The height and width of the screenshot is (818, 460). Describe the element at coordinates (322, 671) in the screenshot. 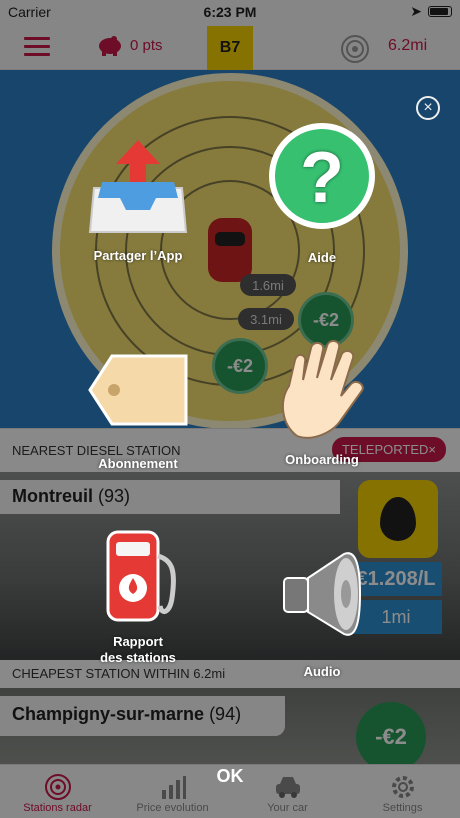

I see `audio-label: Audio` at that location.